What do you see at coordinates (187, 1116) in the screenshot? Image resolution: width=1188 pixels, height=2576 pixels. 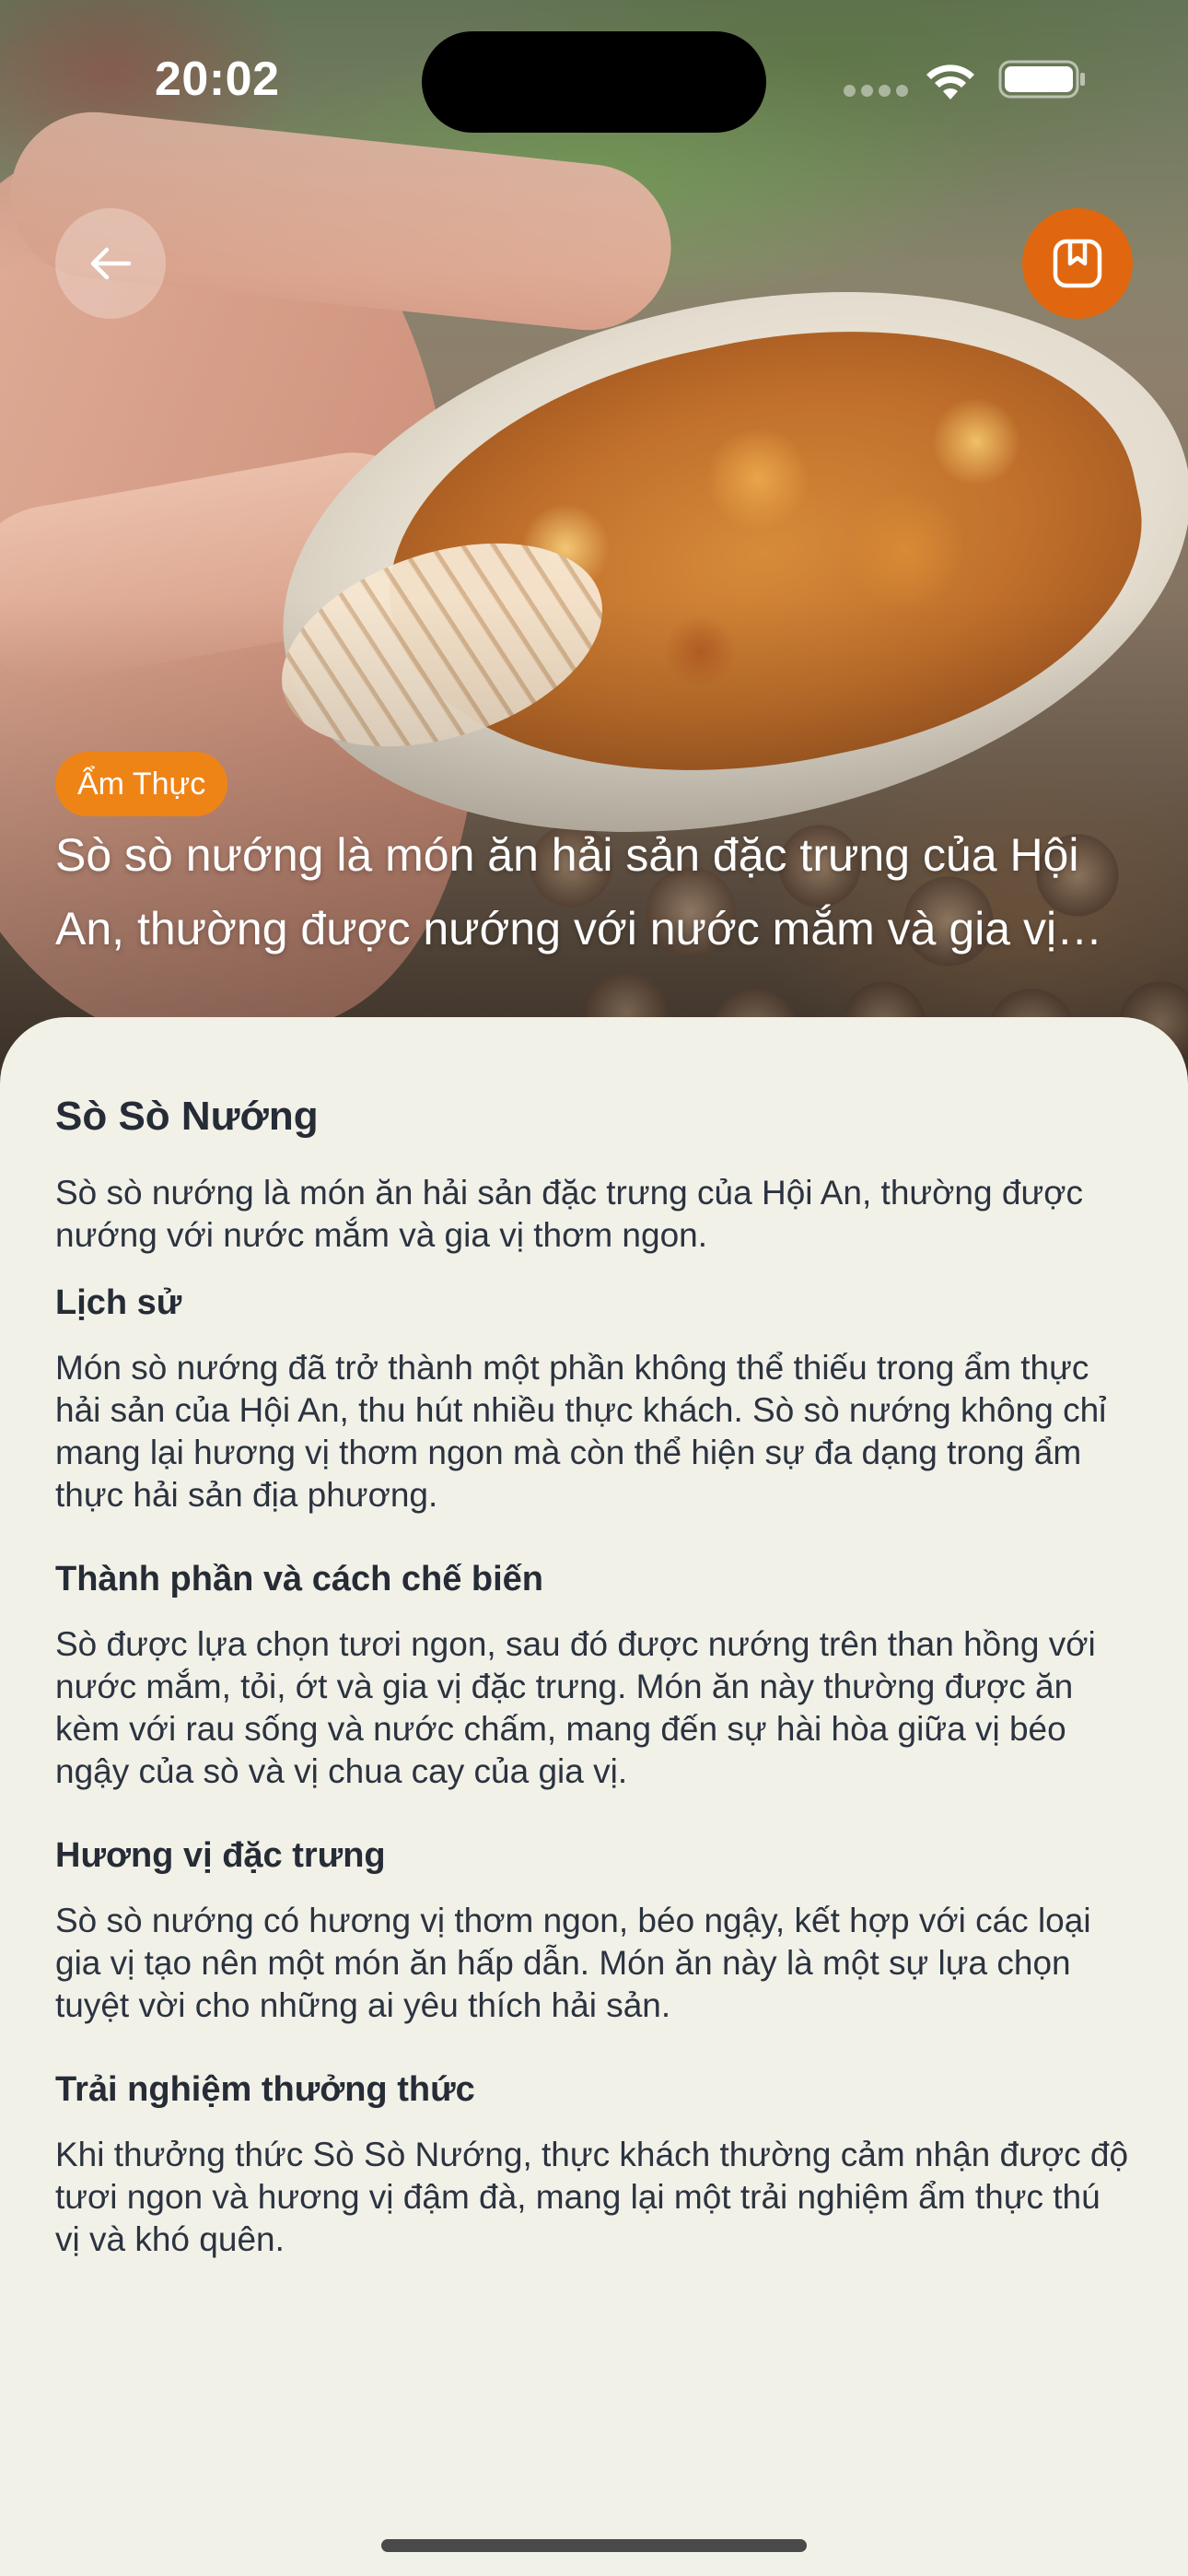 I see `article-title: Sò Sò Nướng` at bounding box center [187, 1116].